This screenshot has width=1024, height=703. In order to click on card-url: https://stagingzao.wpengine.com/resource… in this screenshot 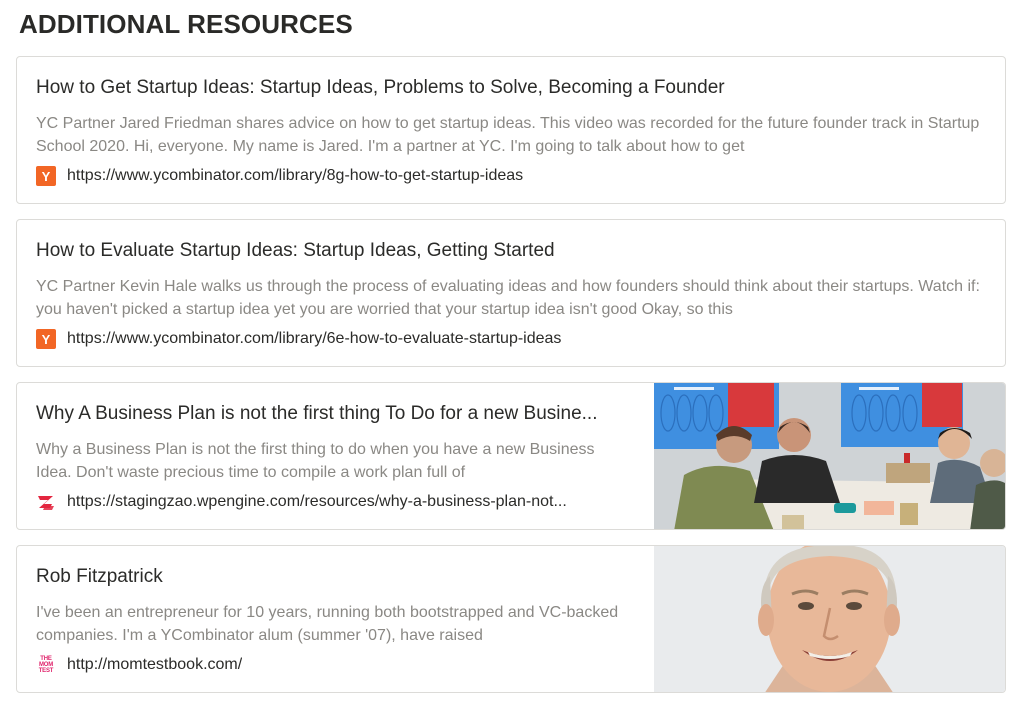, I will do `click(317, 502)`.